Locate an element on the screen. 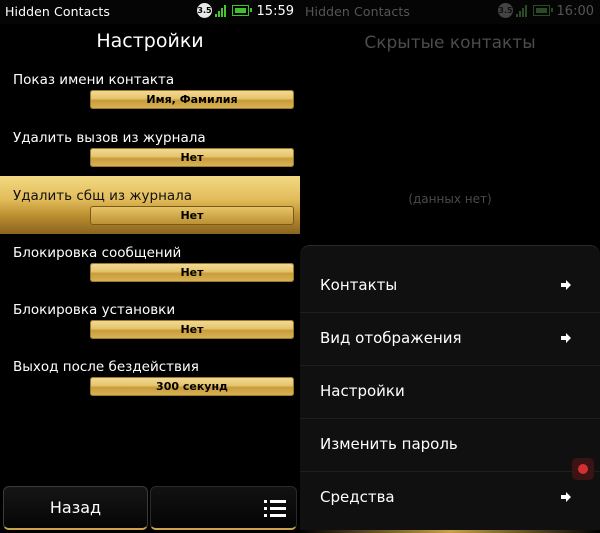  status-bar: Hidden Contacts 3.5 15:59 is located at coordinates (150, 12).